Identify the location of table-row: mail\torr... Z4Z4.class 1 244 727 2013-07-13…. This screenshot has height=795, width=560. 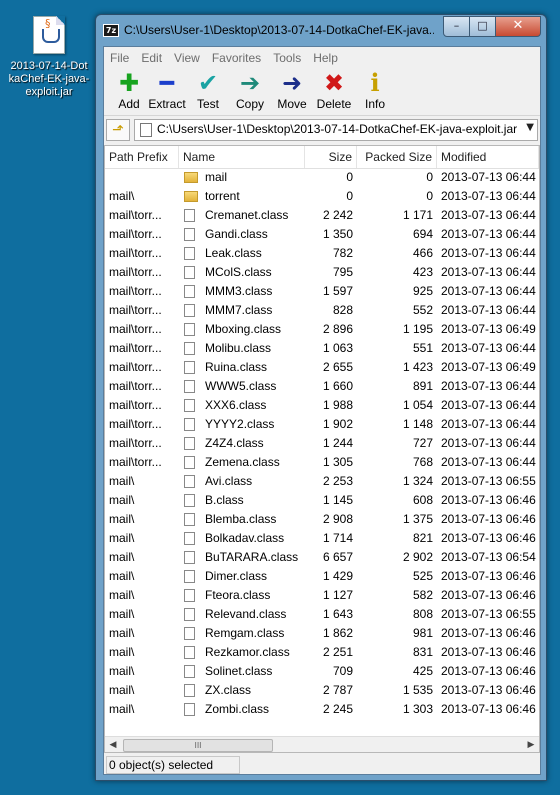
(322, 443).